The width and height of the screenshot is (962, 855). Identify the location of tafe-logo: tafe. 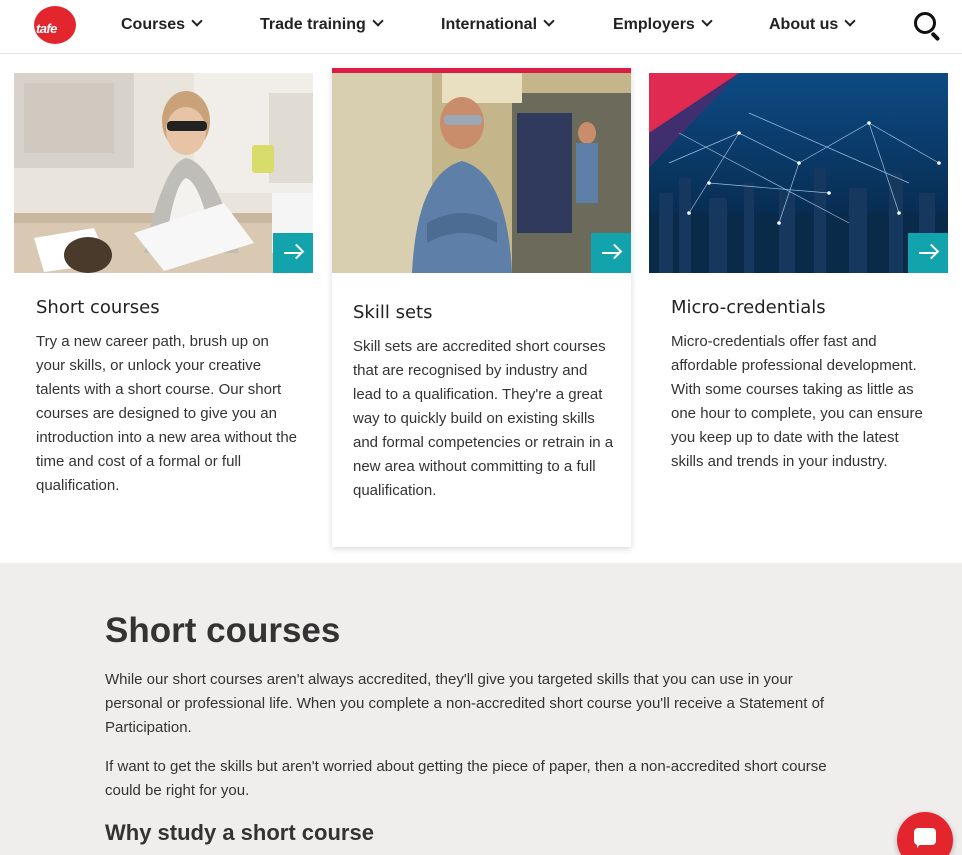
(55, 25).